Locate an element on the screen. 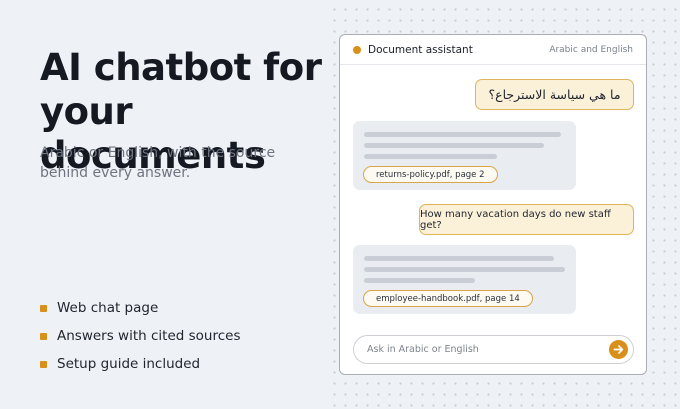  send-button is located at coordinates (618, 349).